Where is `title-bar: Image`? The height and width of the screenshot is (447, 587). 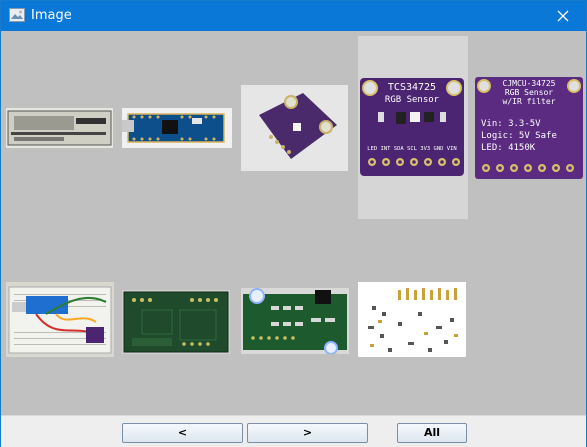
title-bar: Image is located at coordinates (293, 16).